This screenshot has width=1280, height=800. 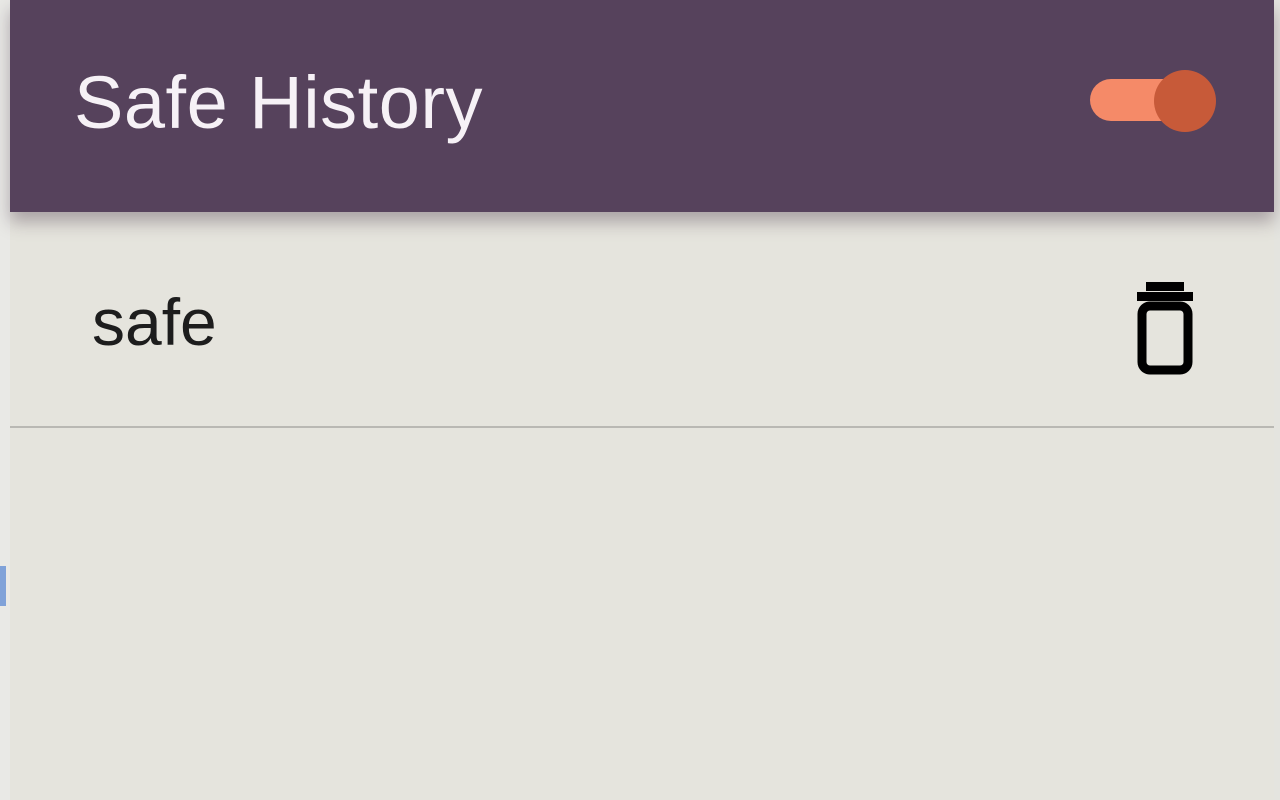 I want to click on history-item-label: safe, so click(x=154, y=322).